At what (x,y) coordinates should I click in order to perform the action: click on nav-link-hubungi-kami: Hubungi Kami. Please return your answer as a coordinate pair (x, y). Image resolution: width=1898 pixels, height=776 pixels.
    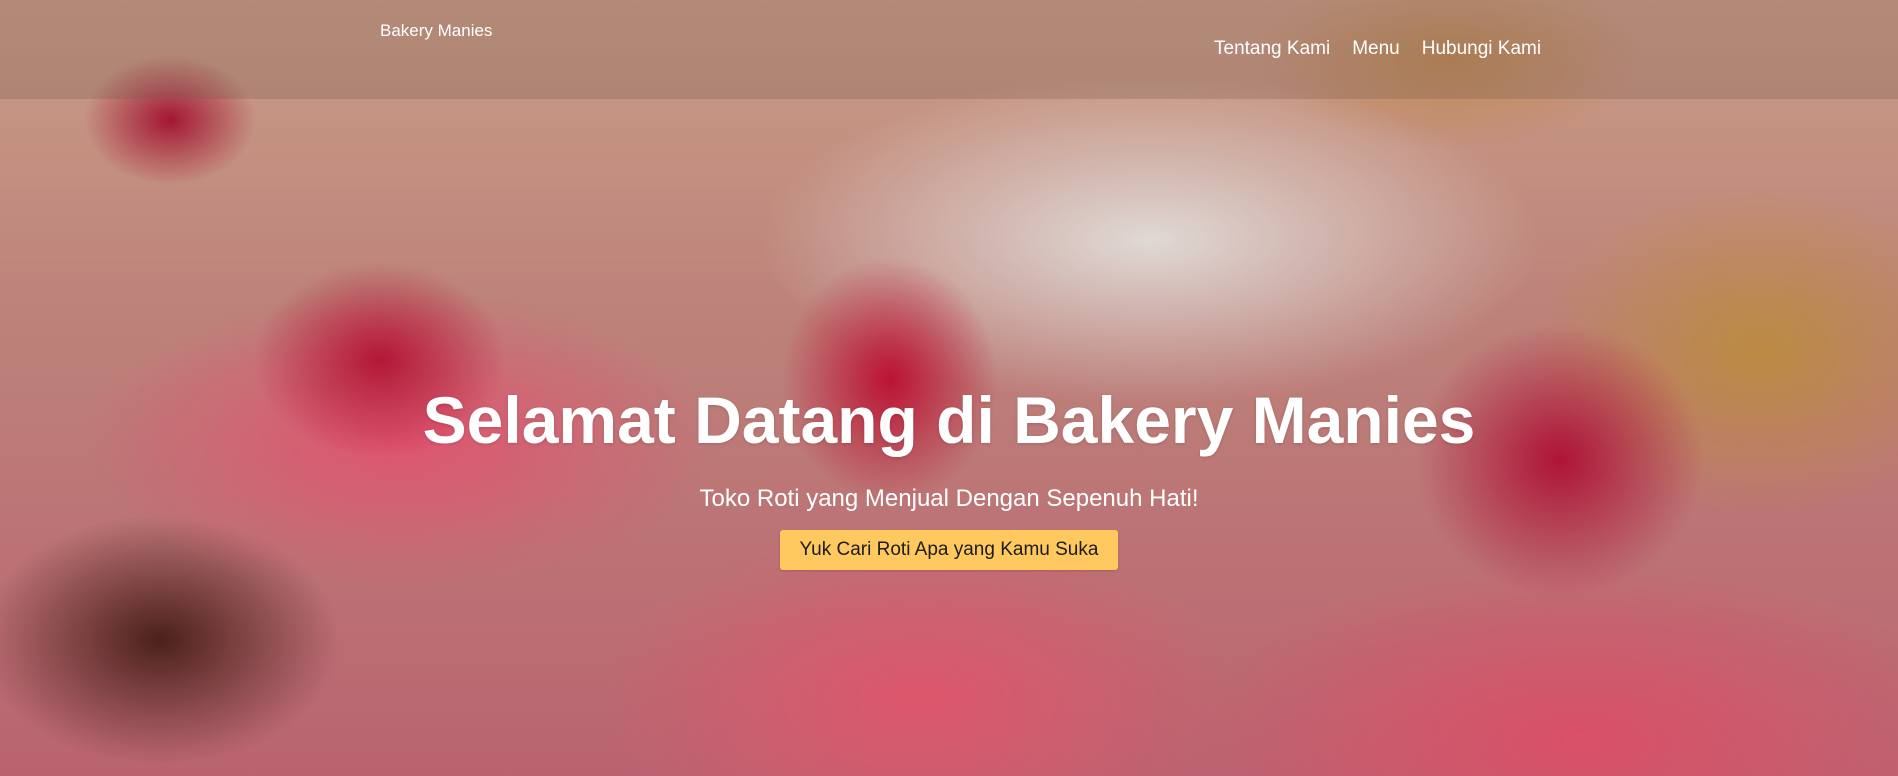
    Looking at the image, I should click on (1481, 49).